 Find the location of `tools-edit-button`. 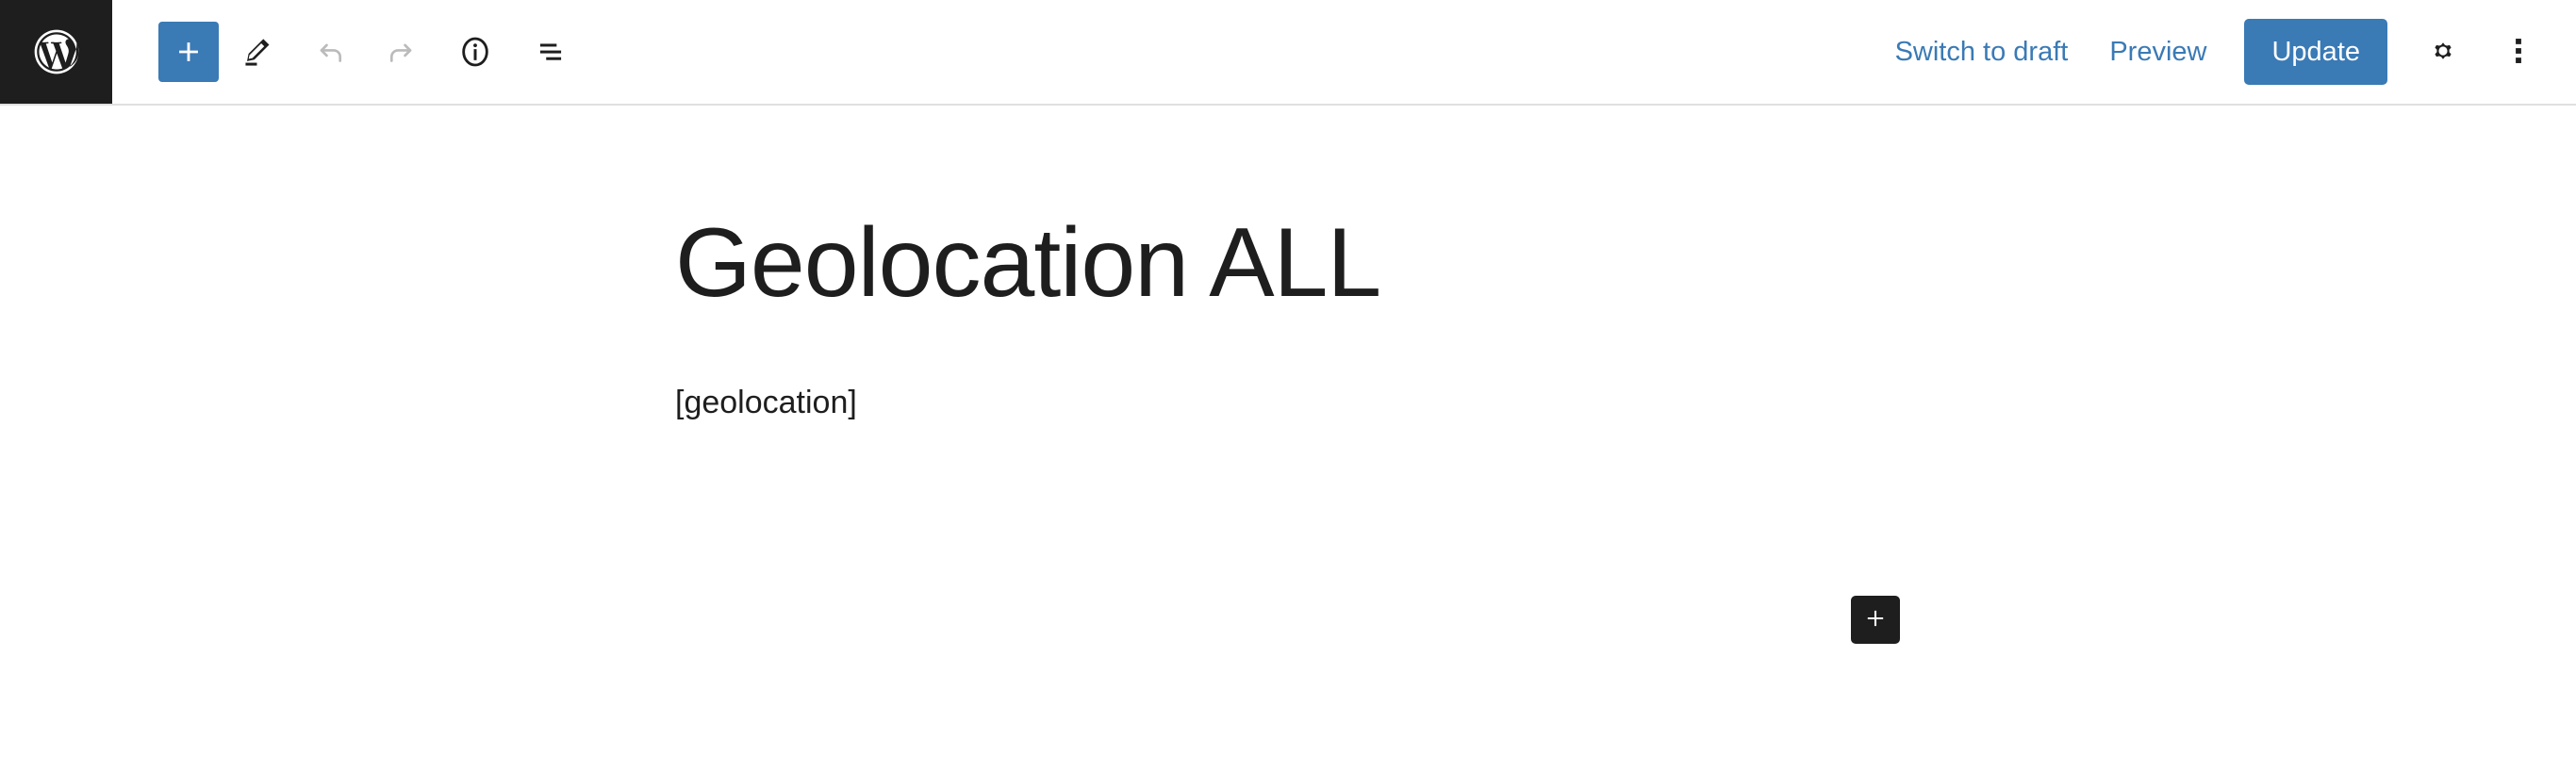

tools-edit-button is located at coordinates (256, 52).